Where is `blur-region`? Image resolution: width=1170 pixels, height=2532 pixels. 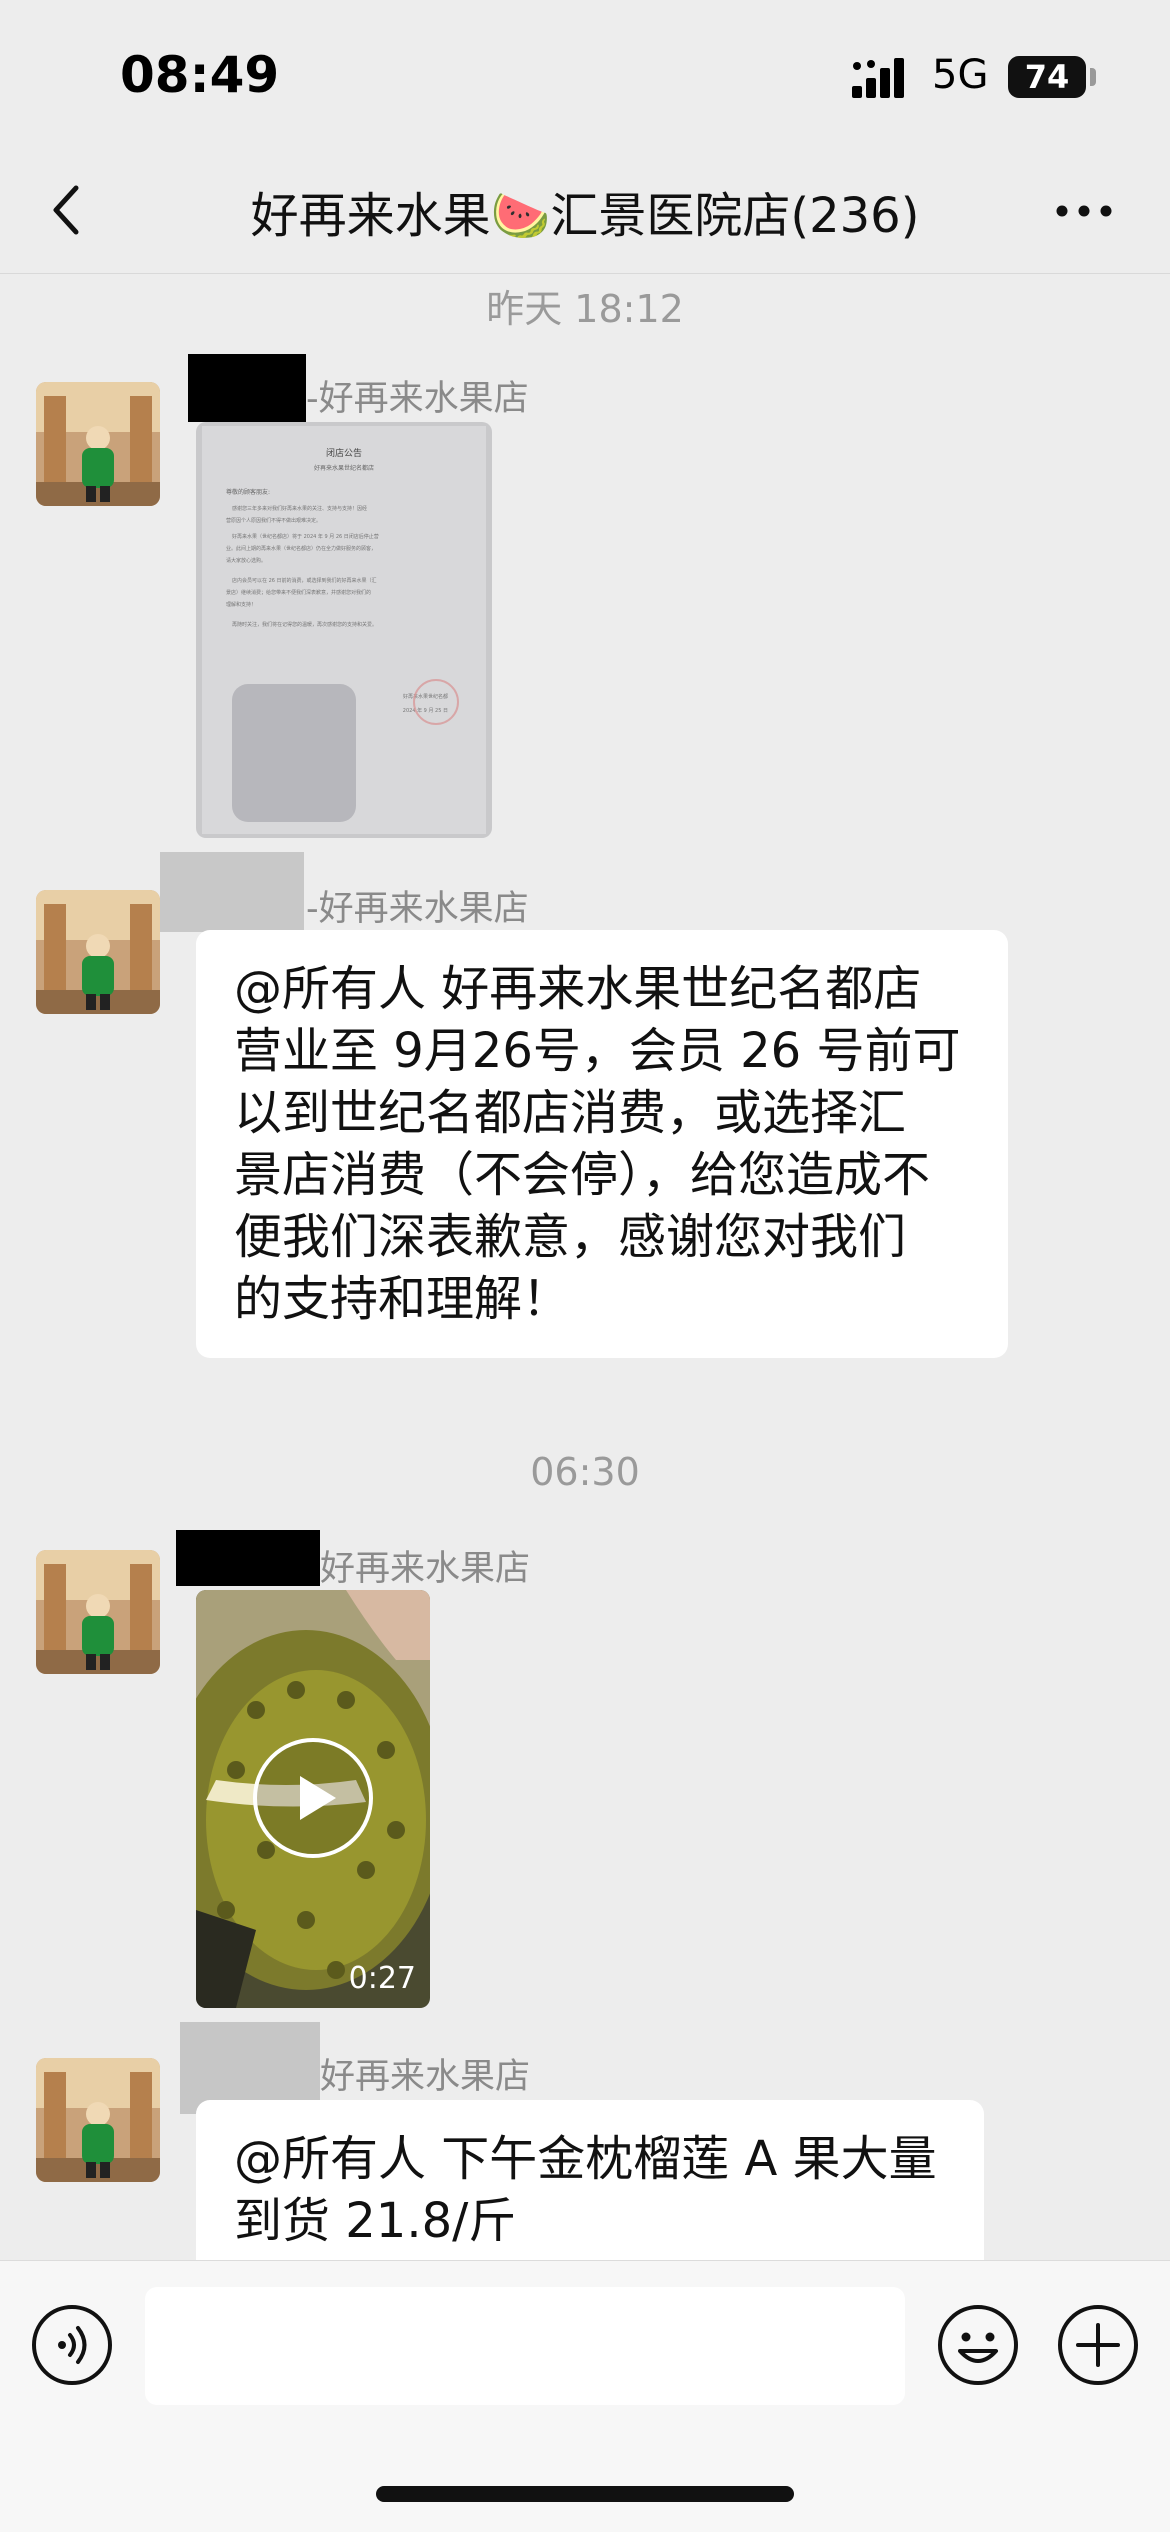 blur-region is located at coordinates (294, 753).